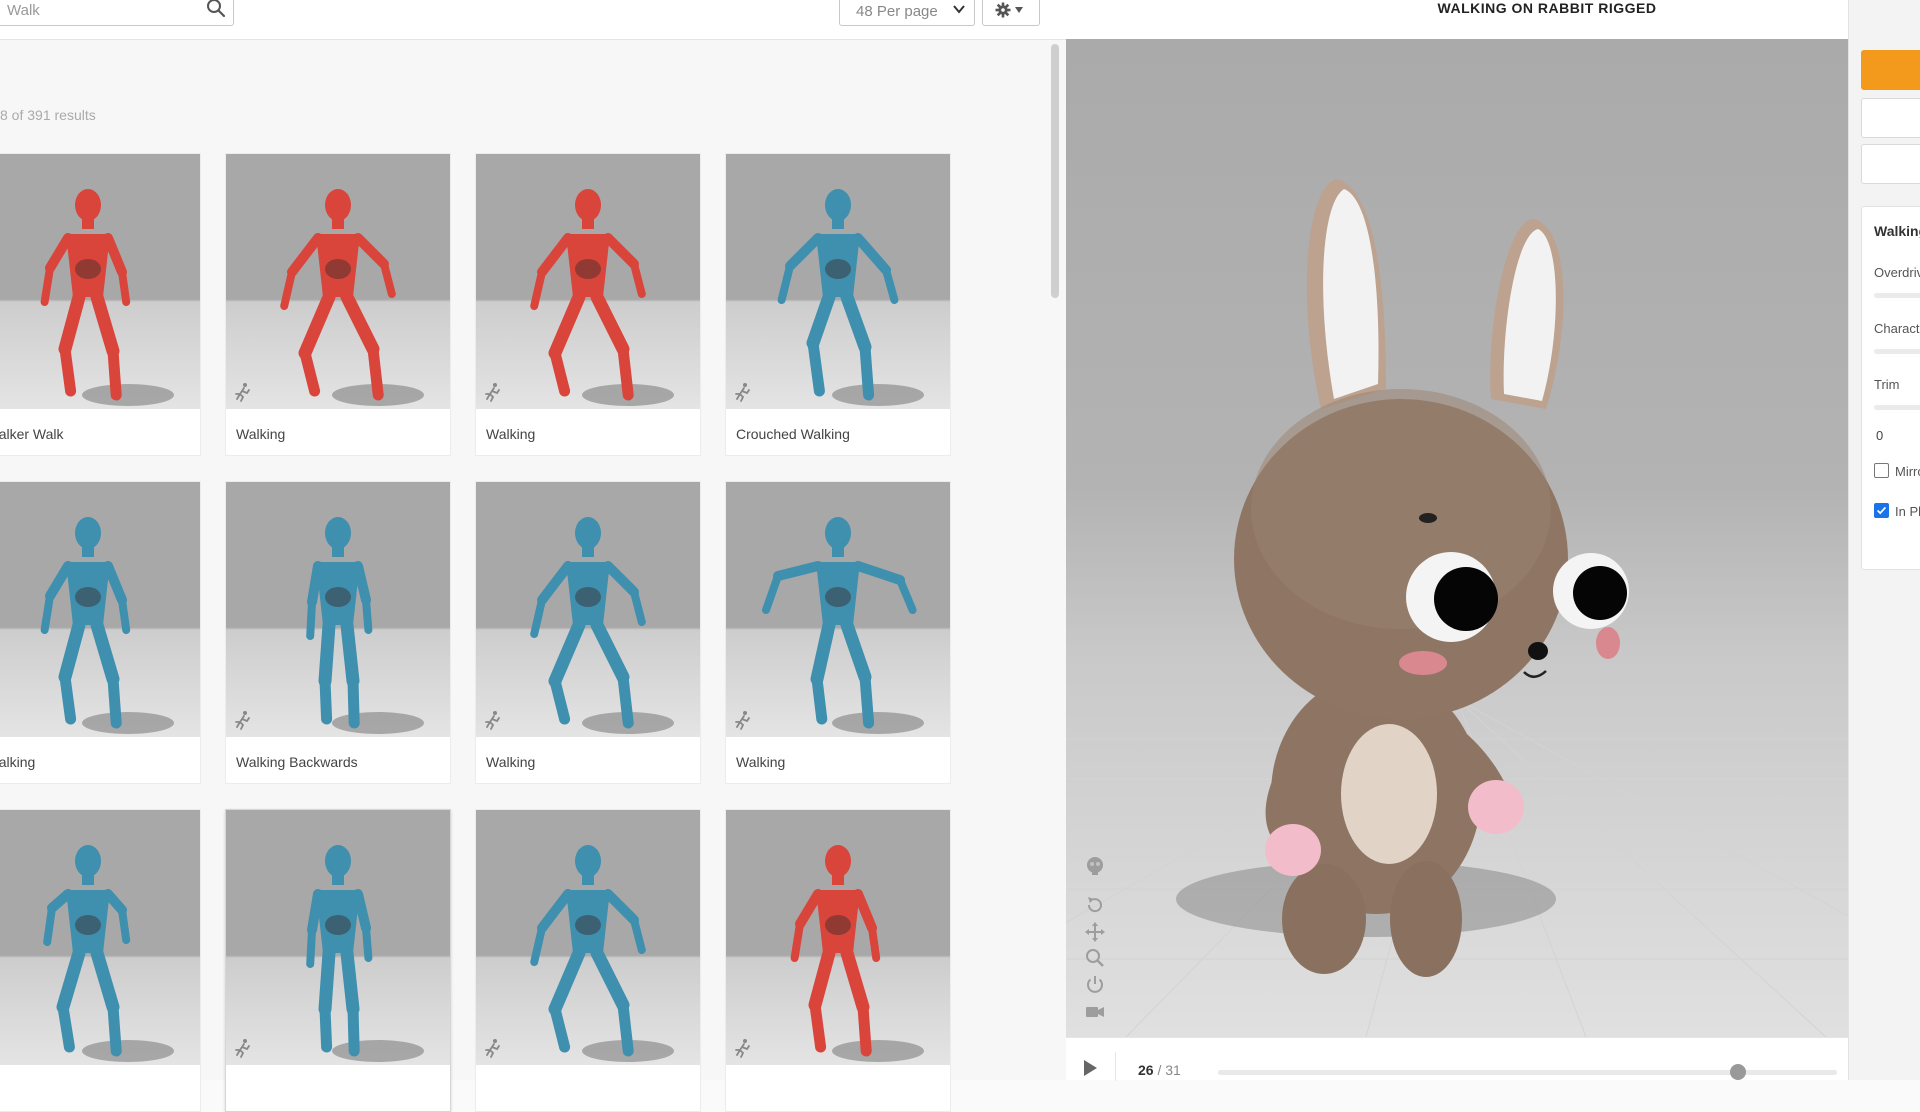 This screenshot has height=1112, width=1920. I want to click on mirror-checkbox, so click(1881, 470).